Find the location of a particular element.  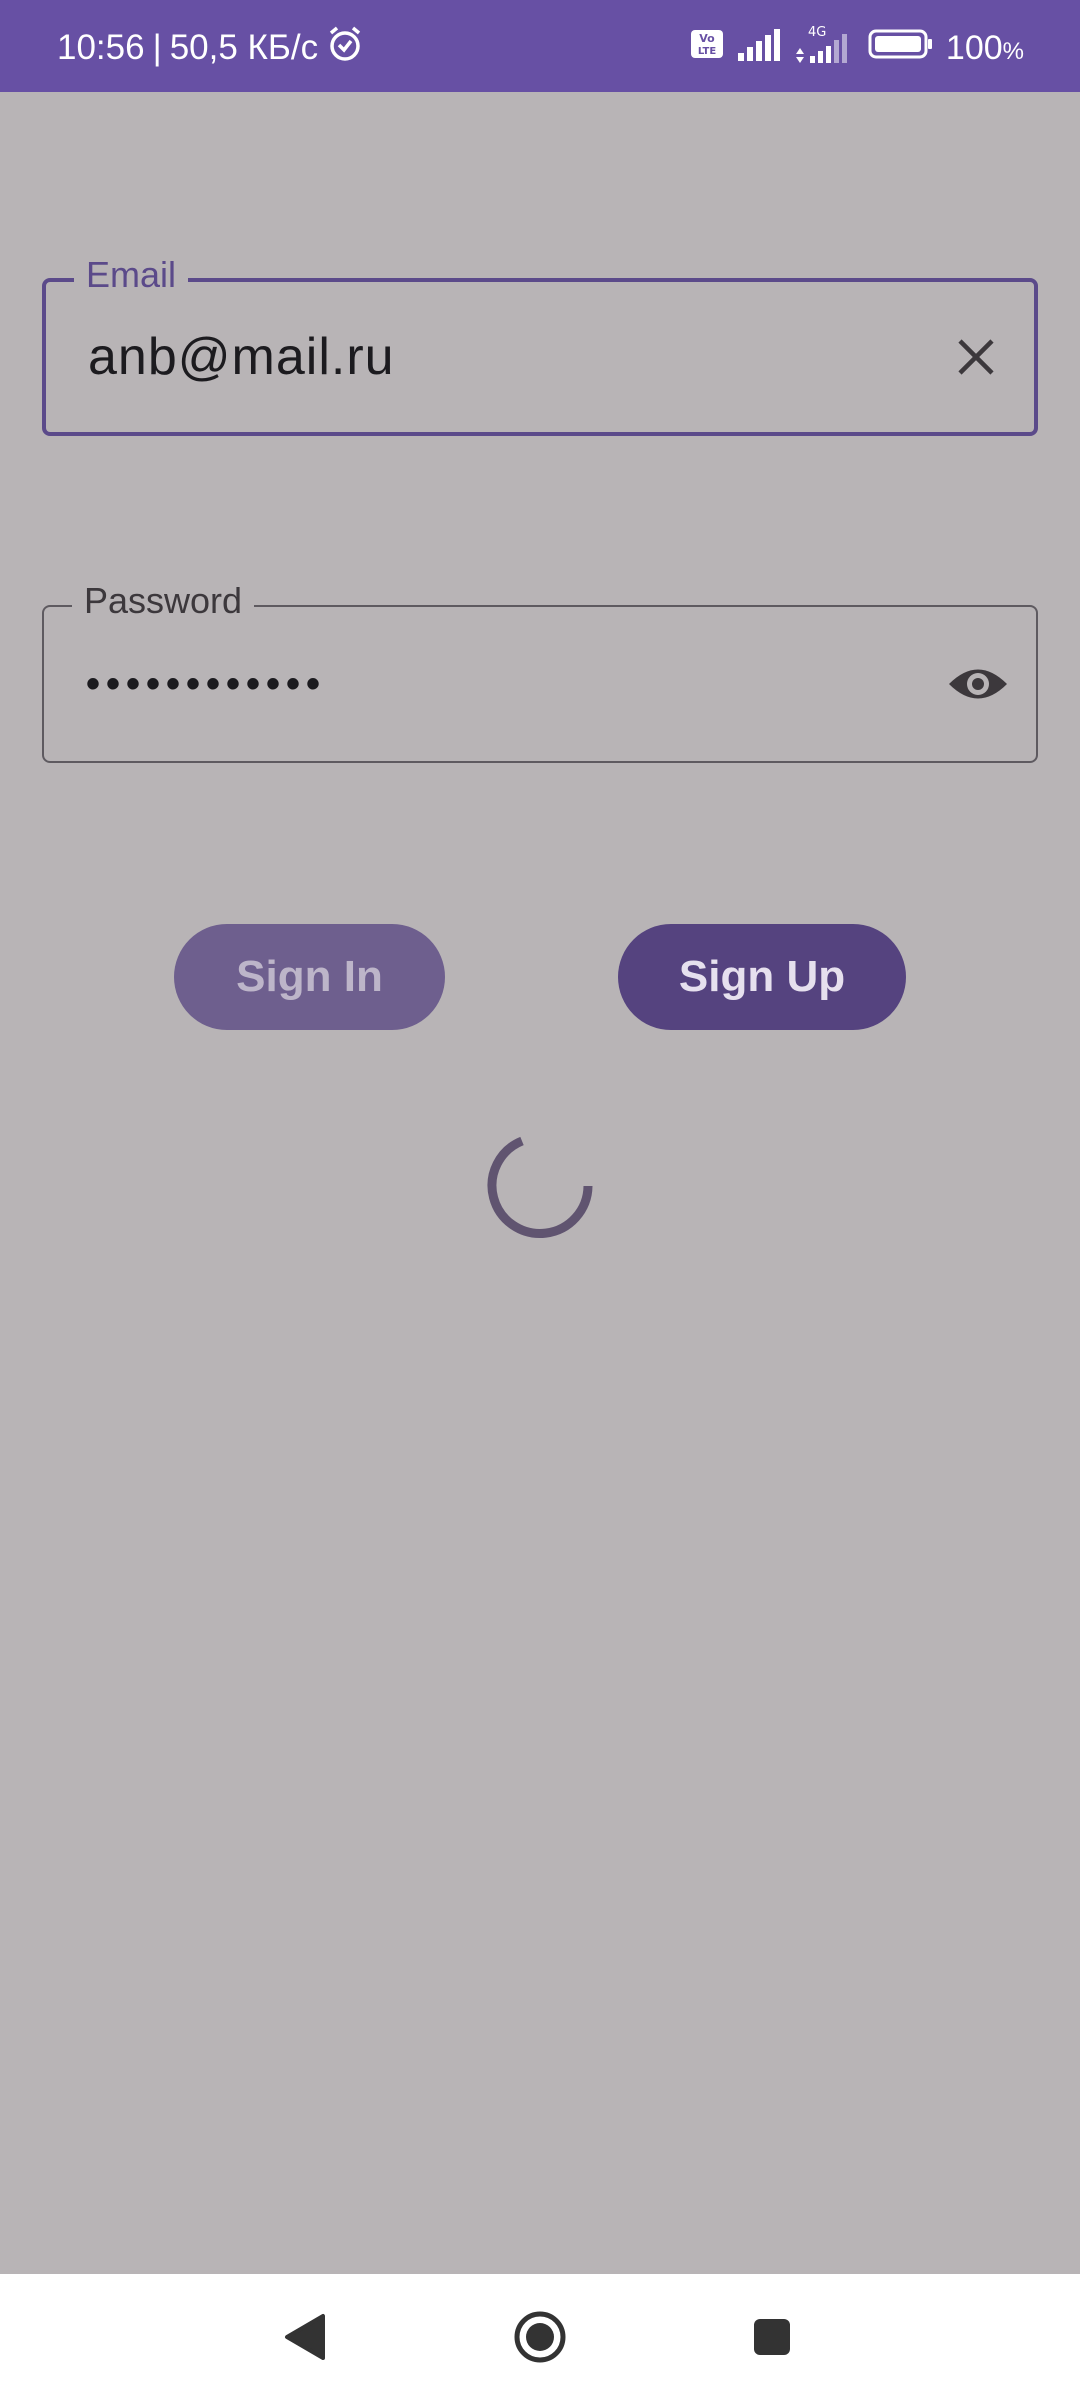

recents-square-icon is located at coordinates (772, 2337).